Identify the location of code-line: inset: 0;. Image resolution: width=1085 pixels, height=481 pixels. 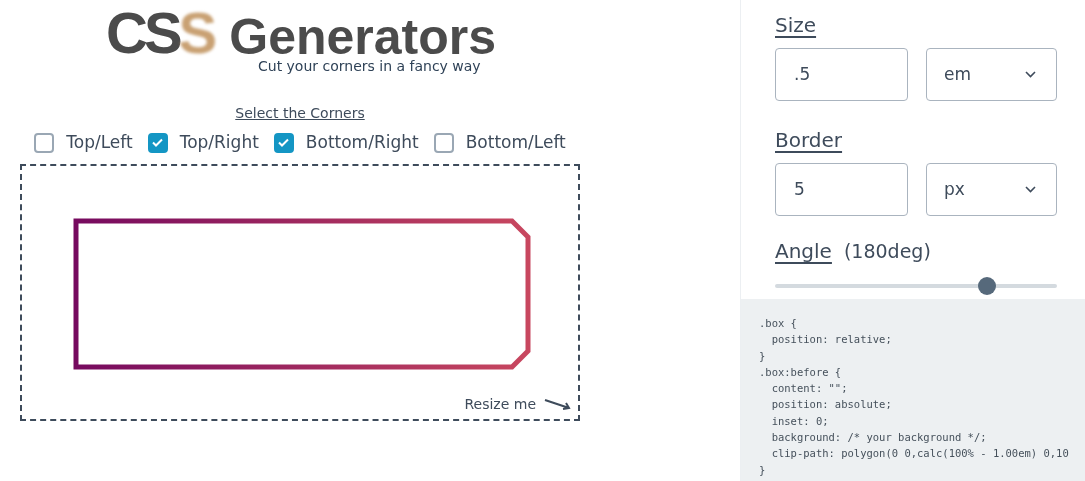
(799, 421).